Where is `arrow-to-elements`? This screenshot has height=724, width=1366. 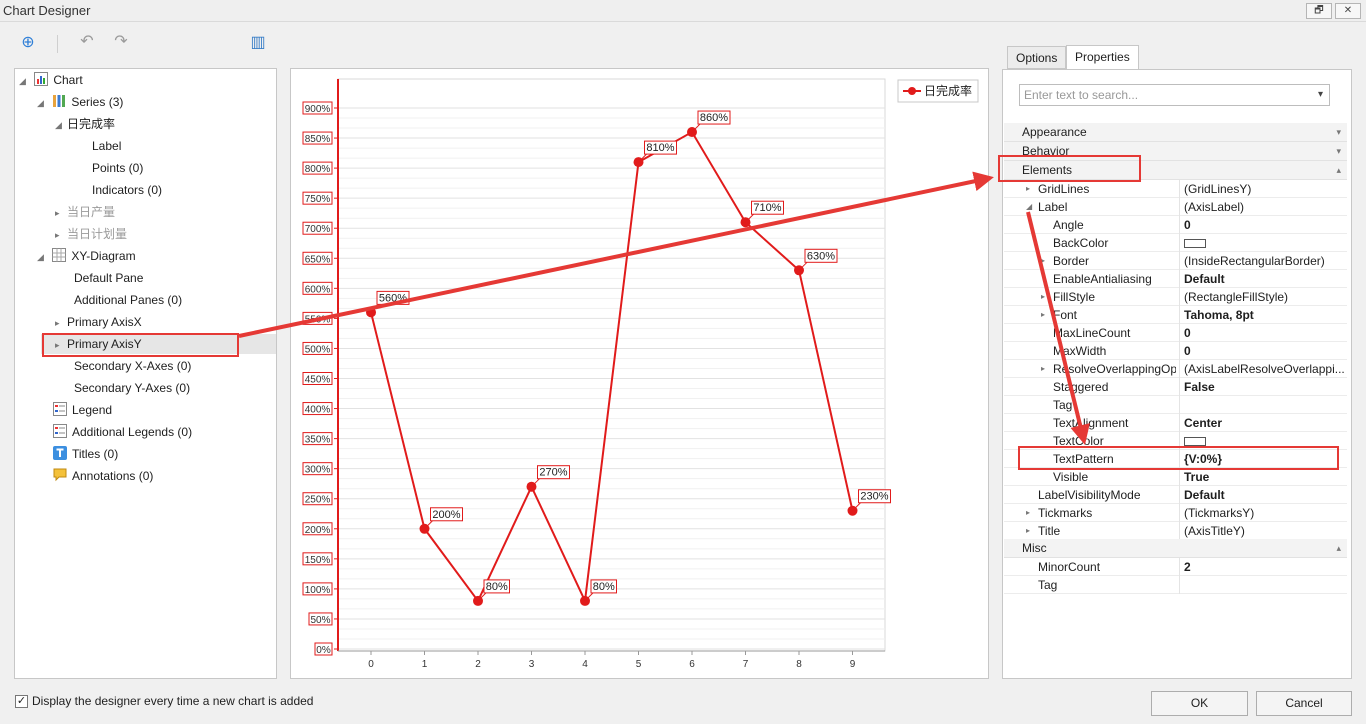
arrow-to-elements is located at coordinates (616, 254).